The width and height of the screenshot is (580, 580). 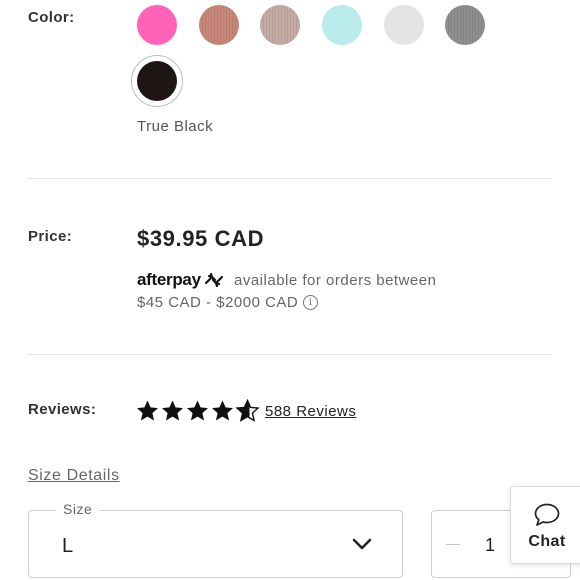 I want to click on afterpay-arrows-icon, so click(x=213, y=280).